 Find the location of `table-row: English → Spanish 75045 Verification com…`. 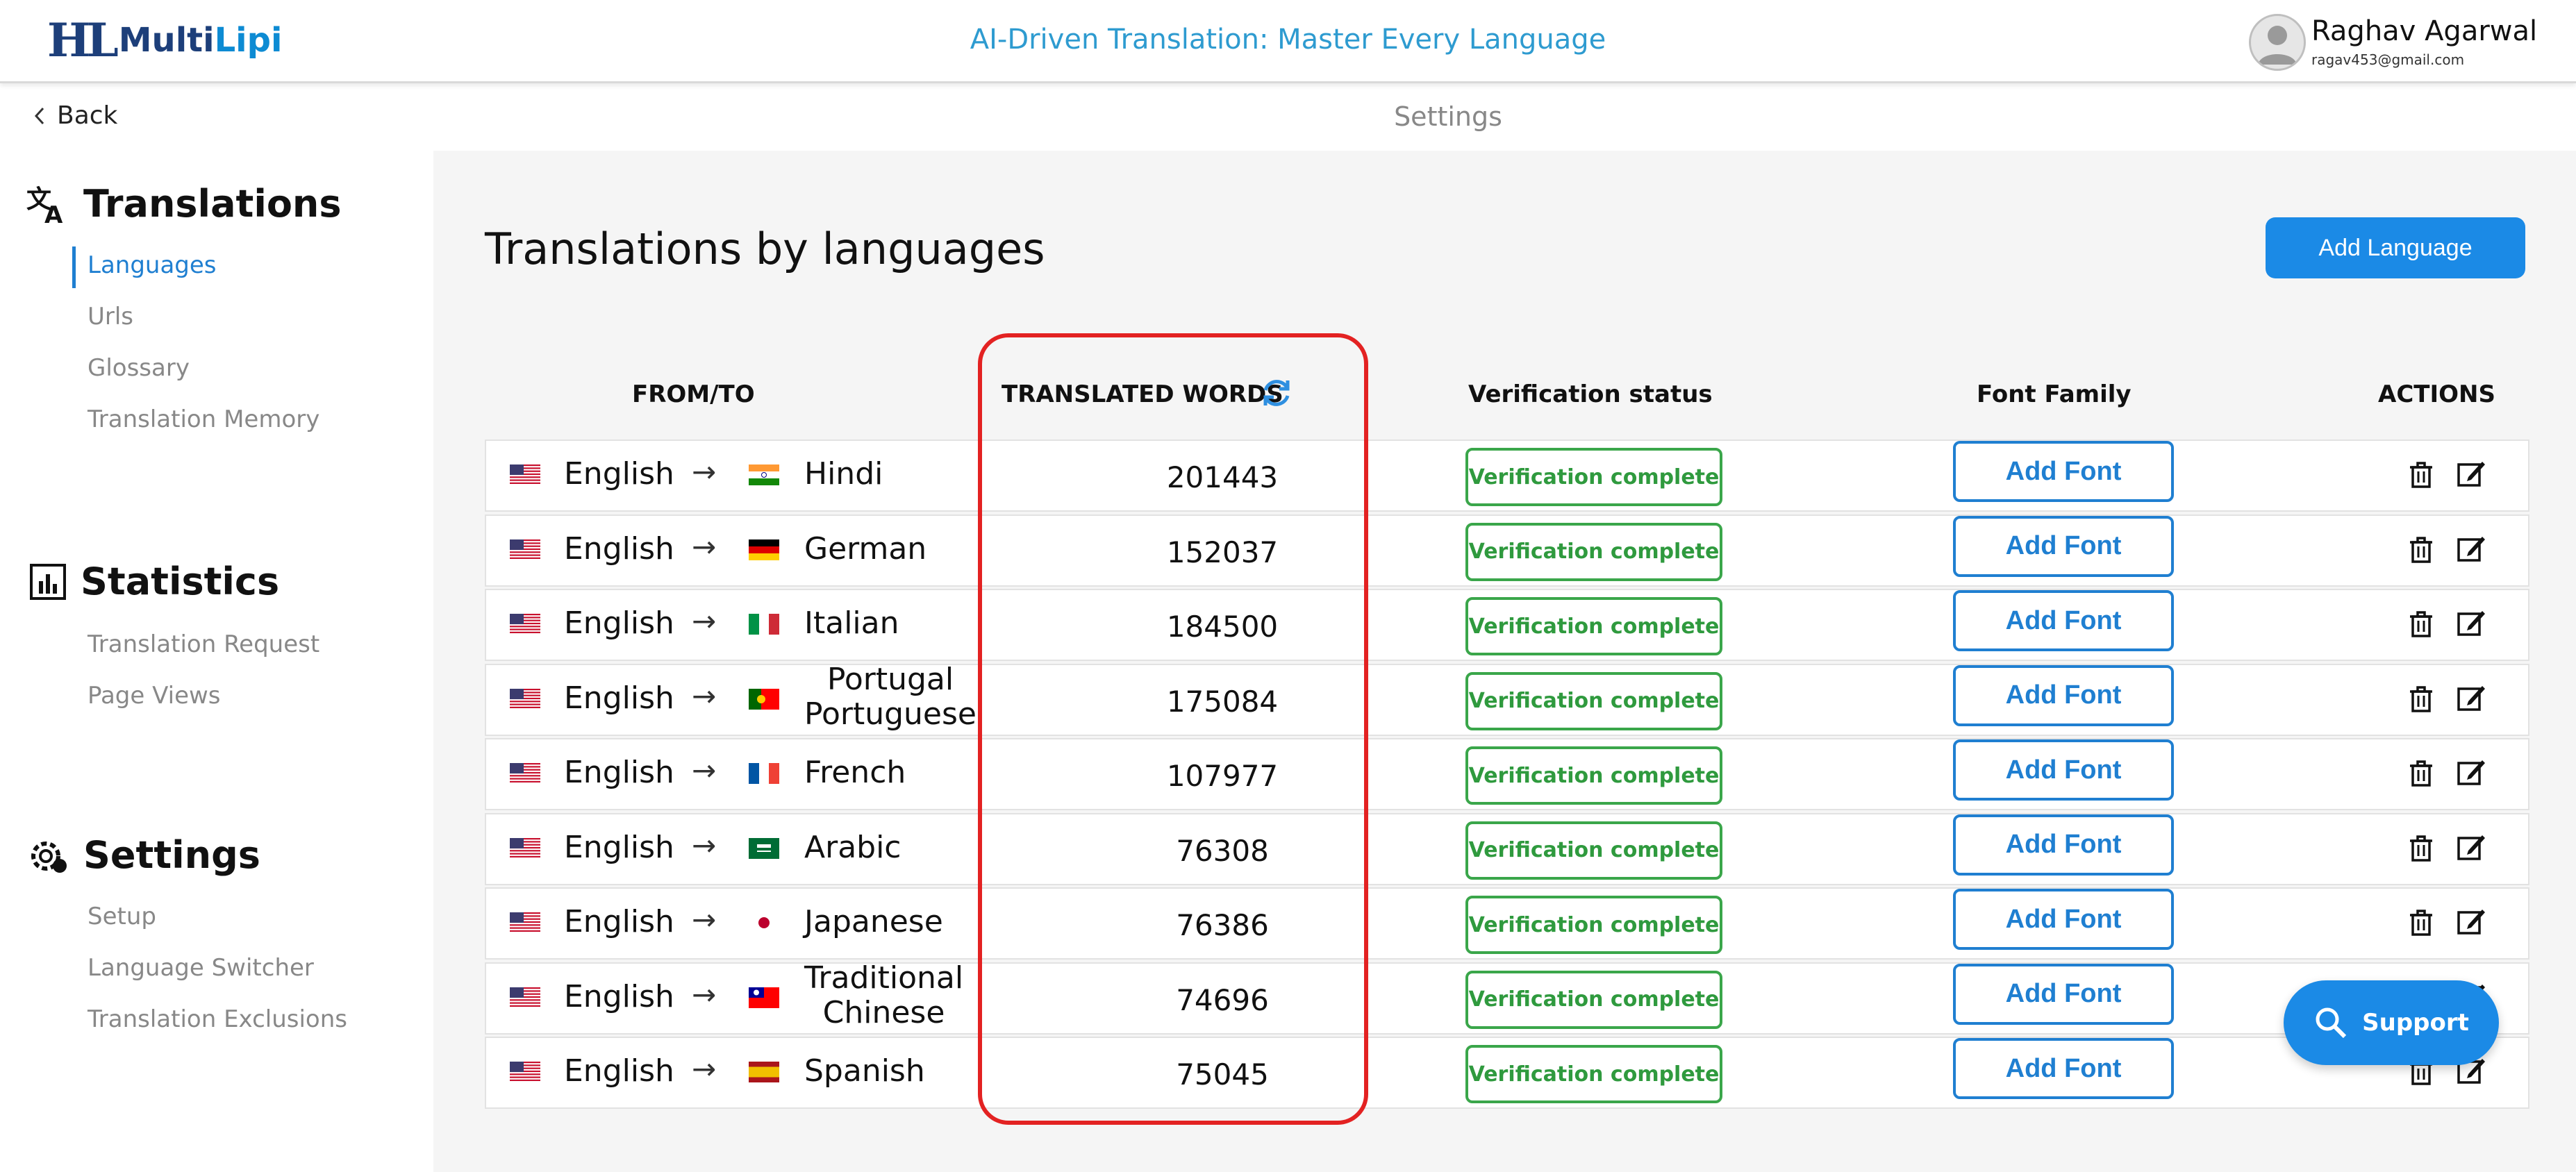

table-row: English → Spanish 75045 Verification com… is located at coordinates (1507, 1073).